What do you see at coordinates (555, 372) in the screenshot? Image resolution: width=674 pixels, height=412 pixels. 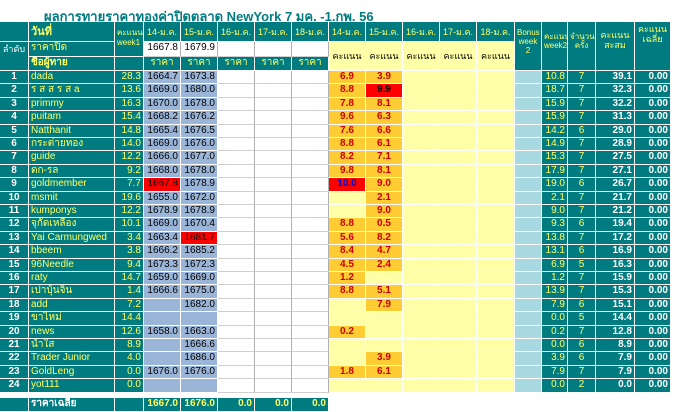 I see `score-week2: 7.9` at bounding box center [555, 372].